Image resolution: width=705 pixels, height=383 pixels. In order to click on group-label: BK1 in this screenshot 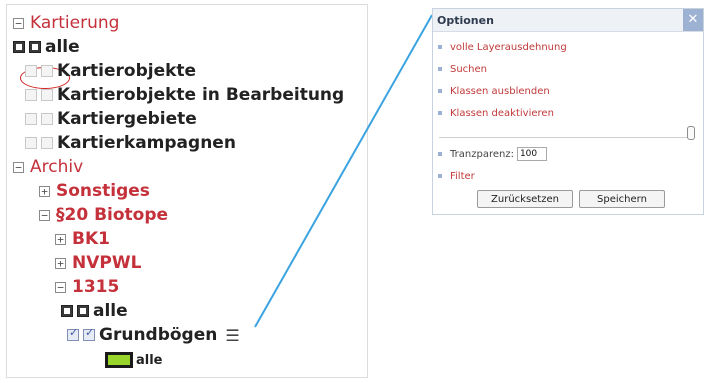, I will do `click(91, 239)`.